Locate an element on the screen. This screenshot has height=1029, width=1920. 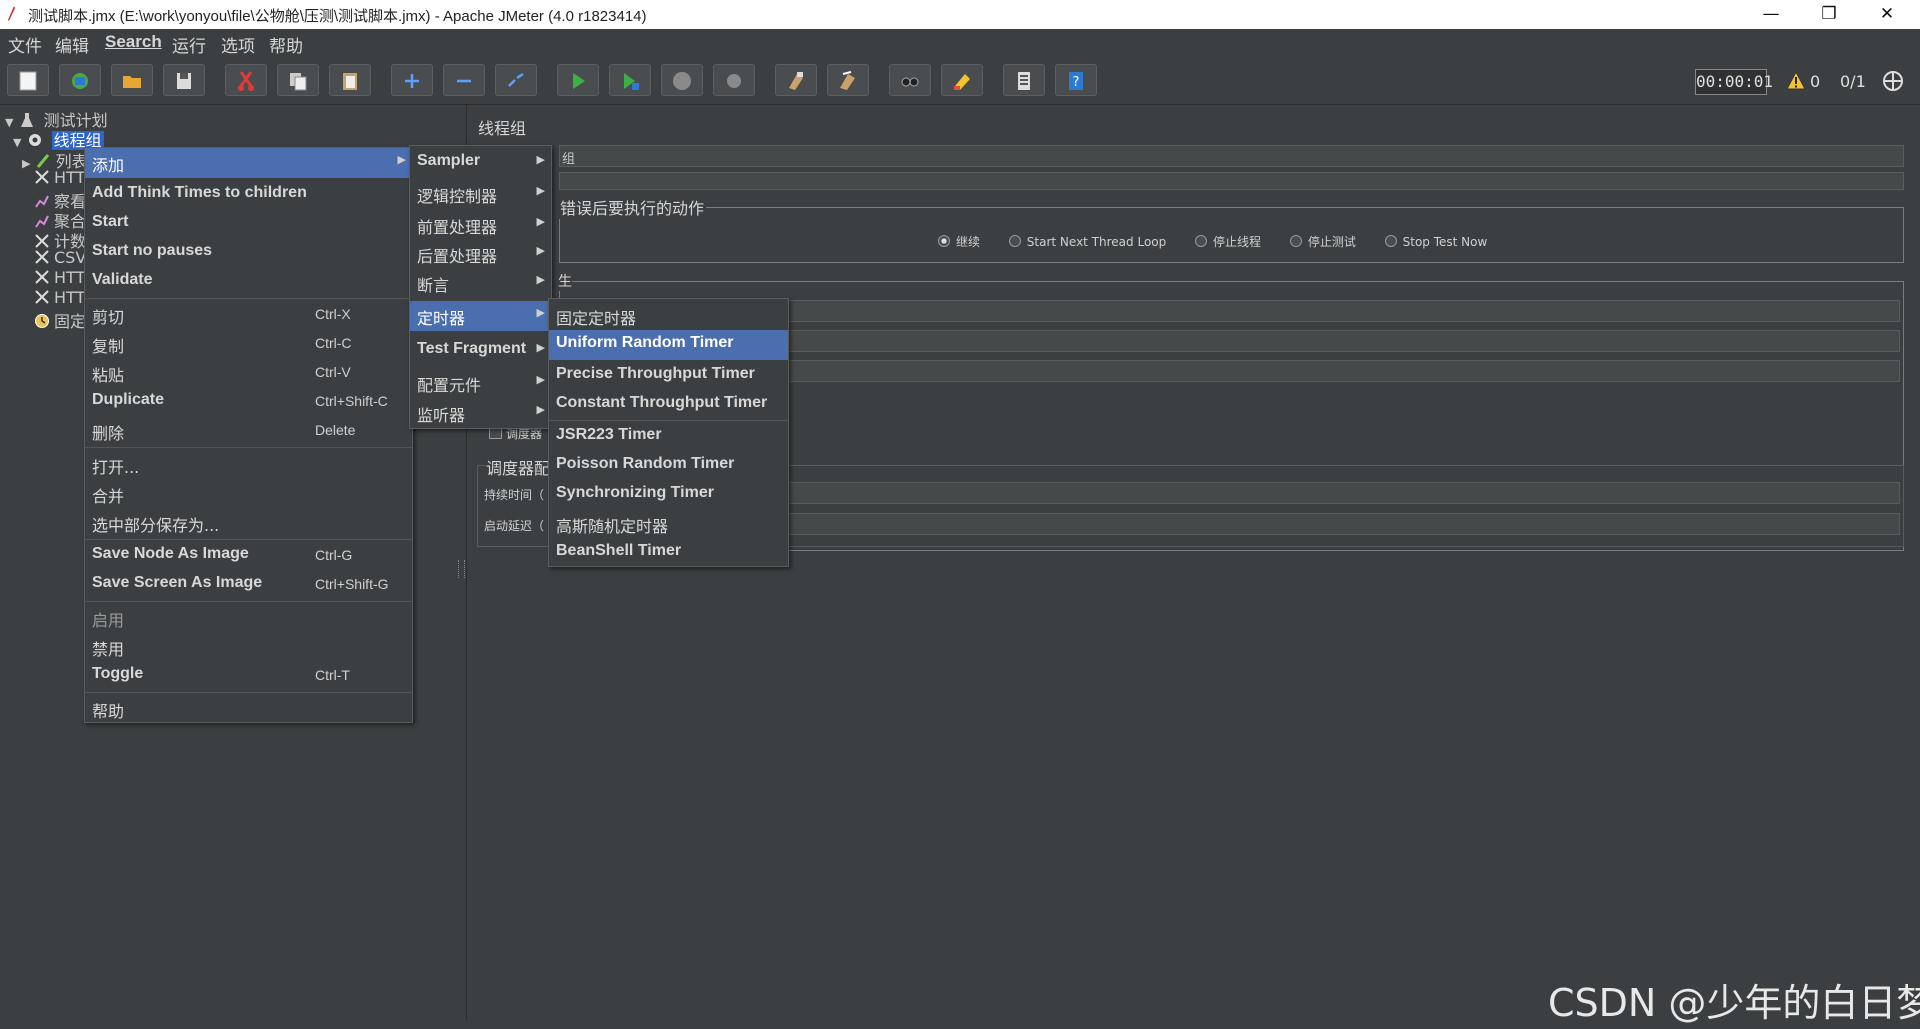
listener-graph-icon is located at coordinates (42, 221).